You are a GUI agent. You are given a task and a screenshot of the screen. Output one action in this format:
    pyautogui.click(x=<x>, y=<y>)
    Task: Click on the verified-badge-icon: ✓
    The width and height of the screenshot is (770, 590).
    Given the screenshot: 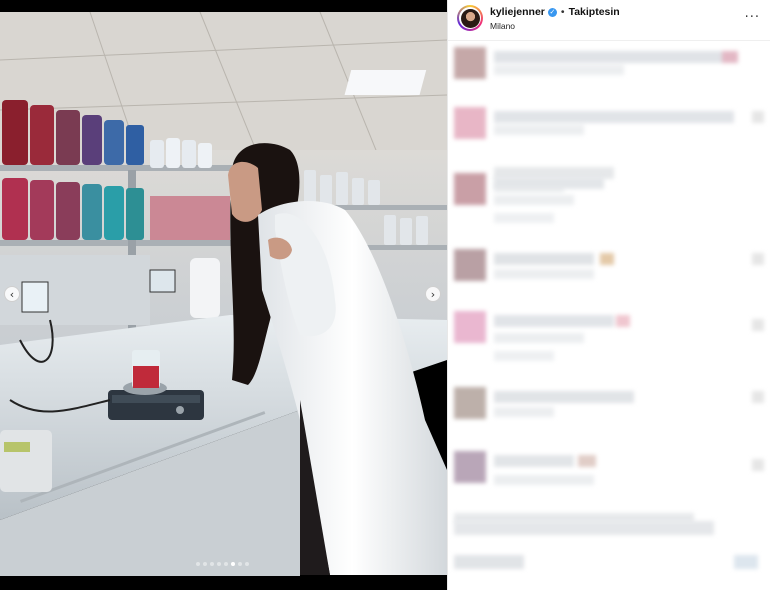 What is the action you would take?
    pyautogui.click(x=552, y=12)
    